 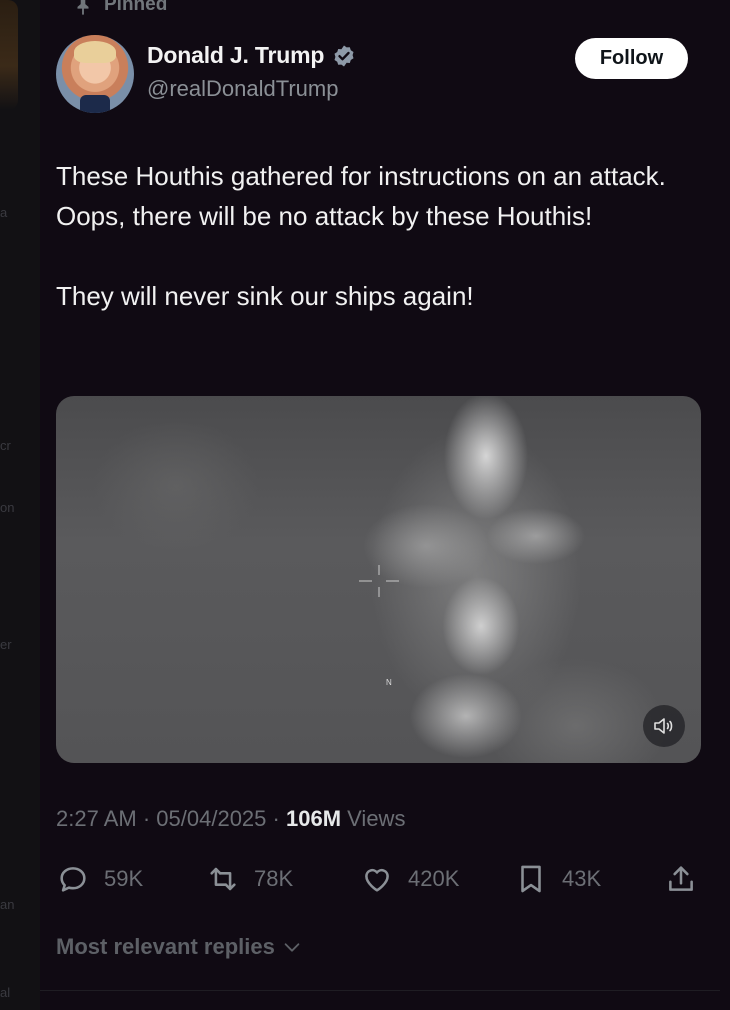 I want to click on reply-button: 59K, so click(x=99, y=879).